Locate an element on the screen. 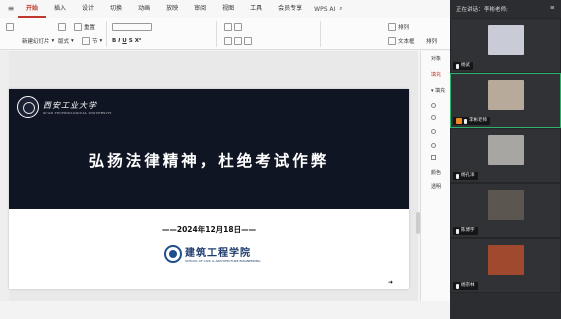 The height and width of the screenshot is (319, 561). align-right-icon is located at coordinates (248, 41).